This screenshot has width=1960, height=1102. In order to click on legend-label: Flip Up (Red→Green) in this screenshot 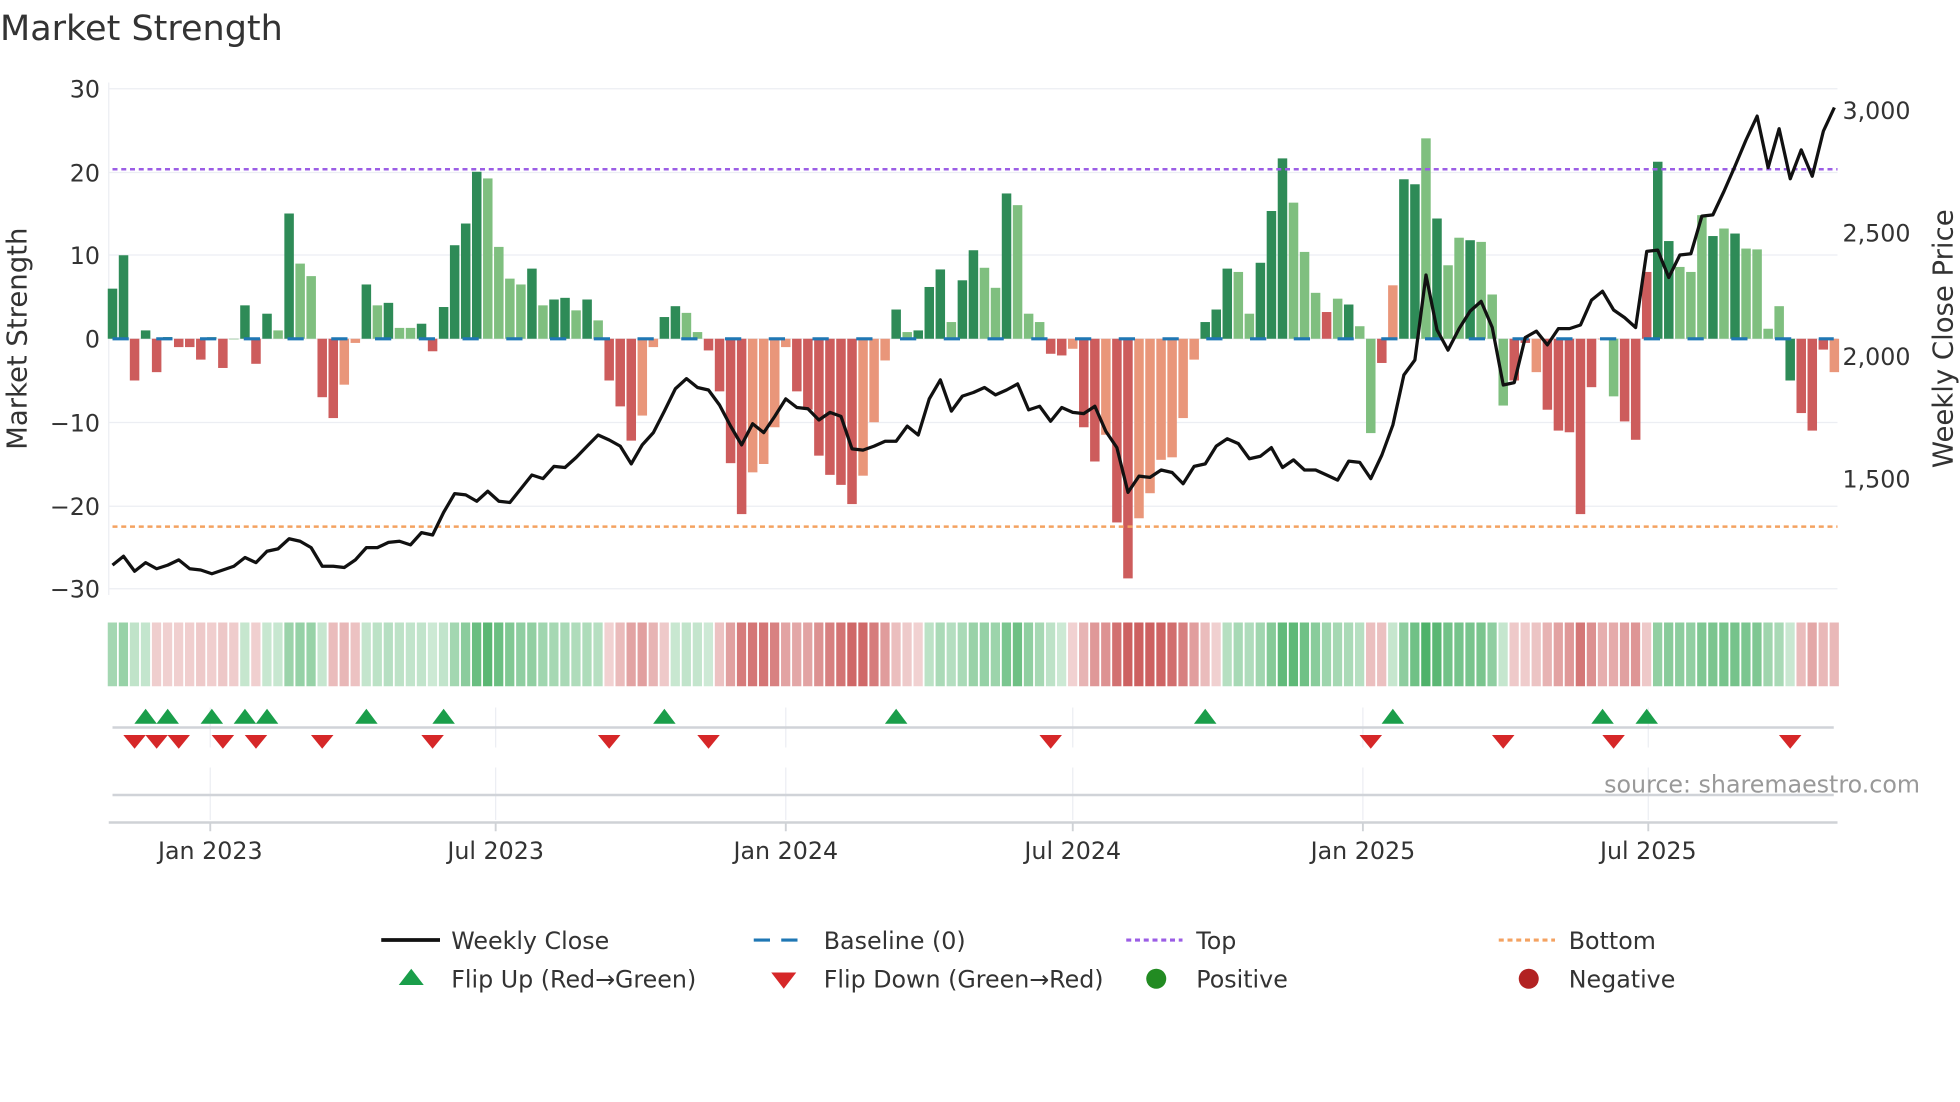, I will do `click(573, 980)`.